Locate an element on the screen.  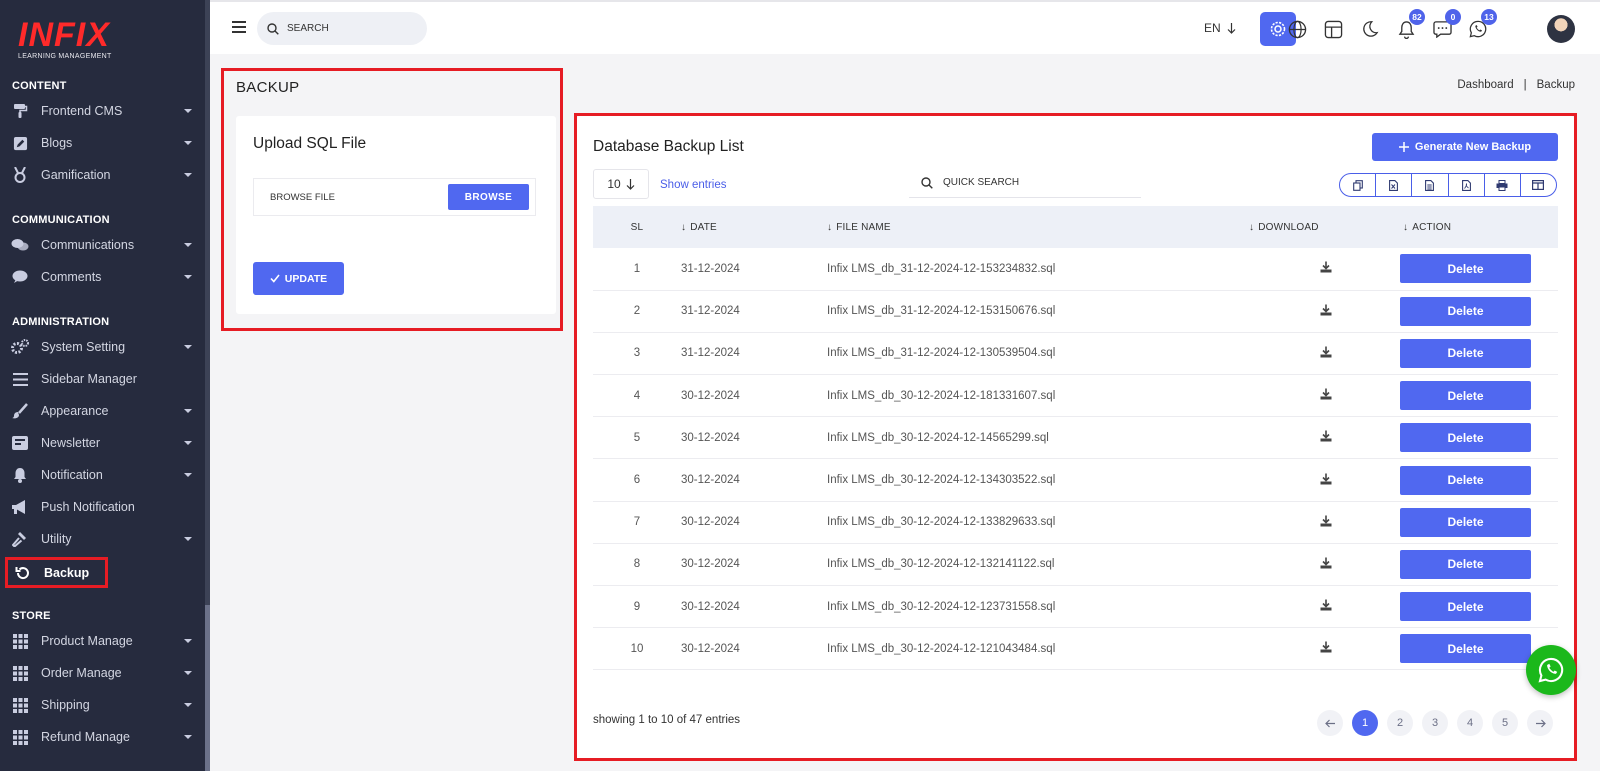
highlight-frame-upload is located at coordinates (392, 199).